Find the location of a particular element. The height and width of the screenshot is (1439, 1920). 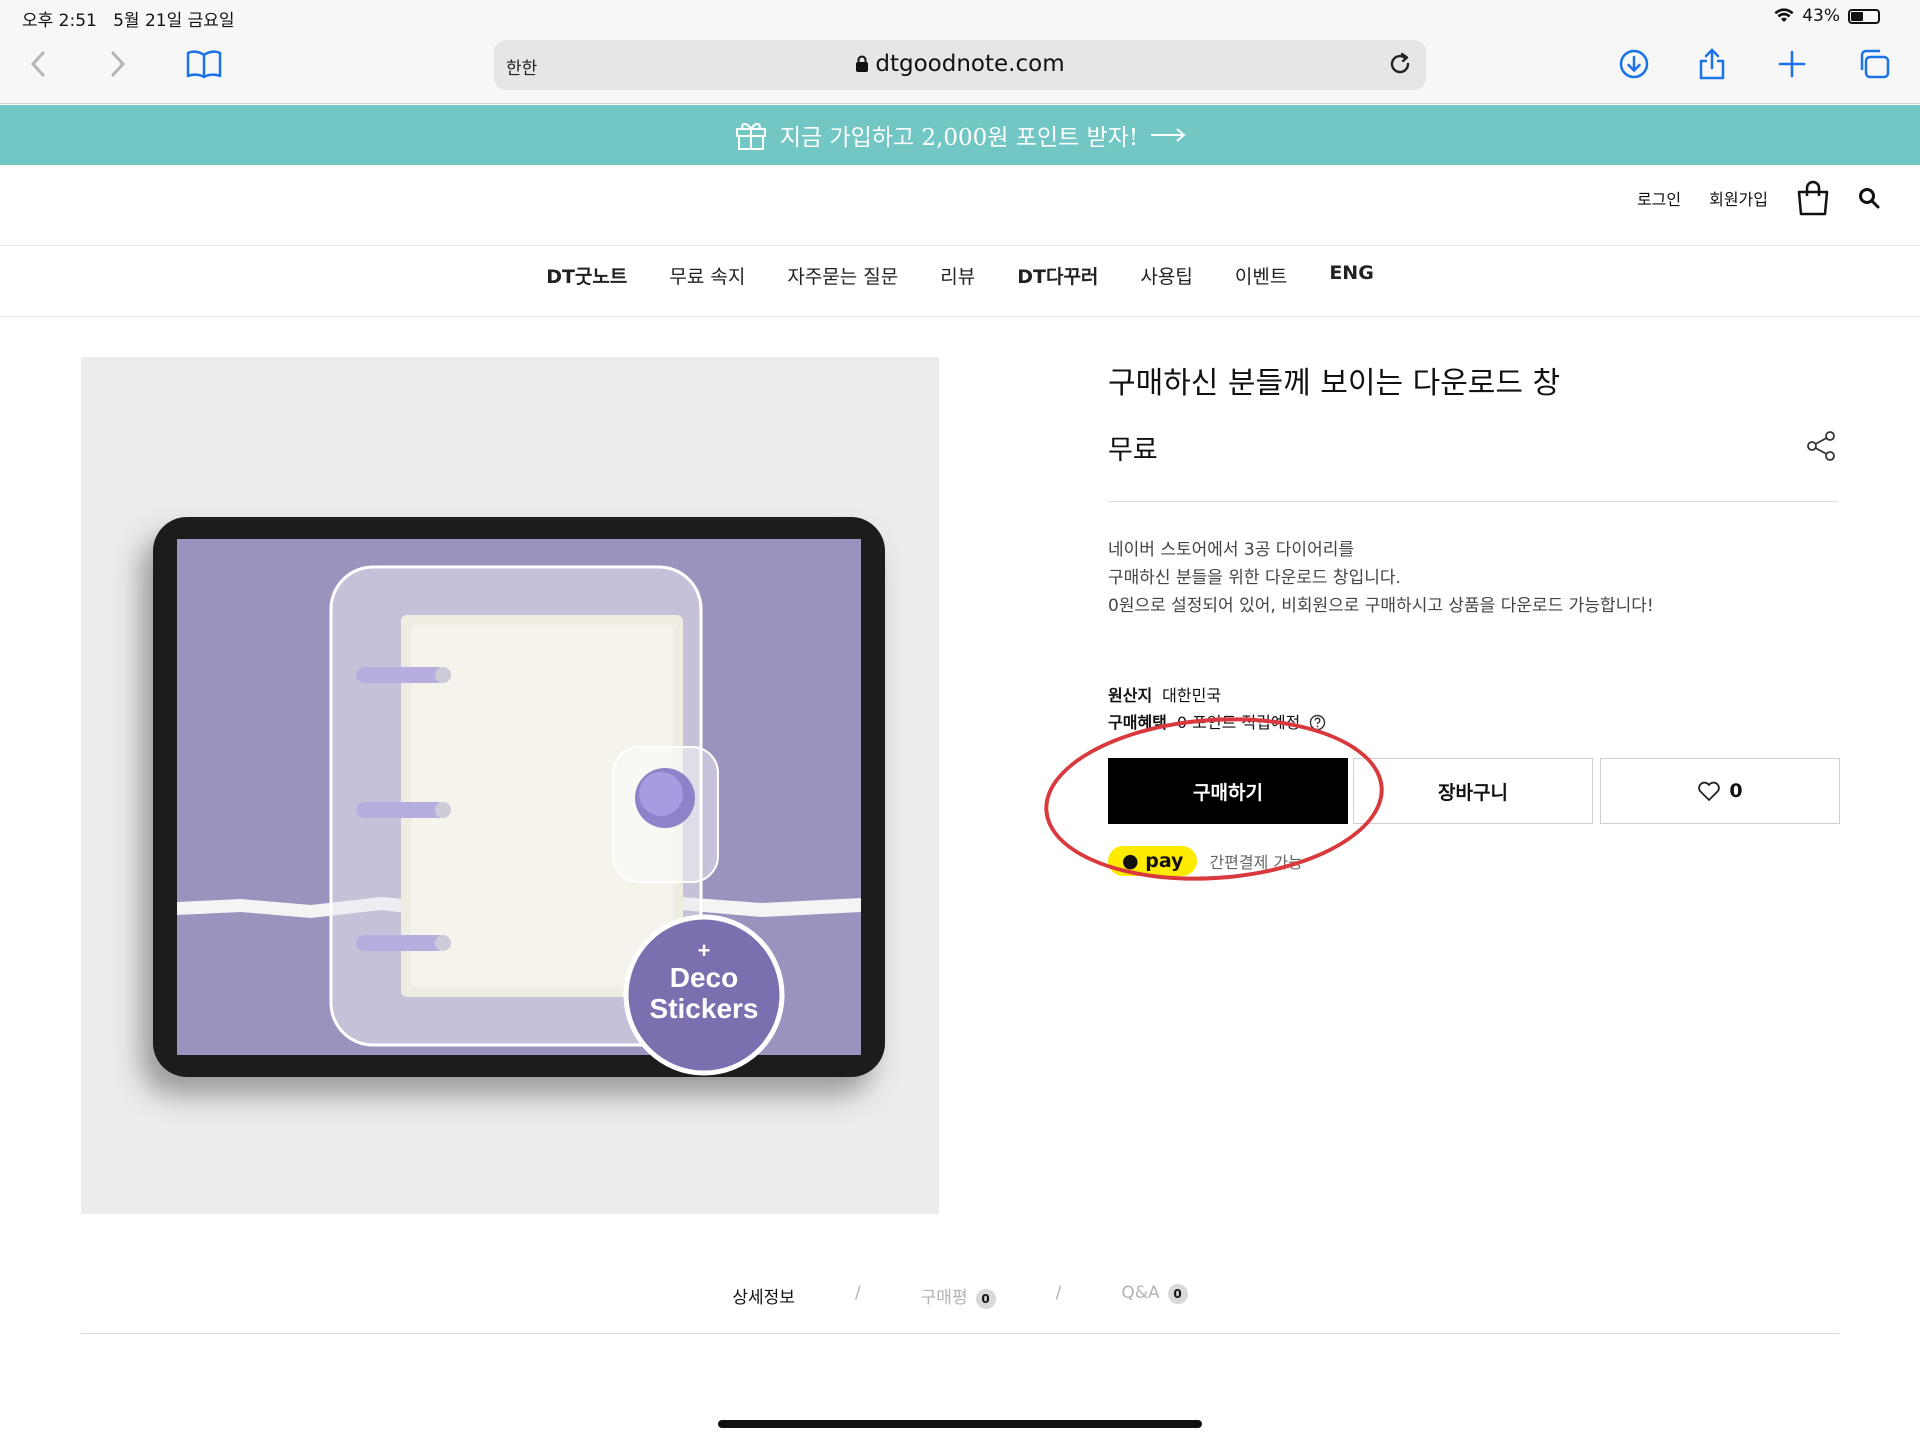

annotation-circle is located at coordinates (1214, 799).